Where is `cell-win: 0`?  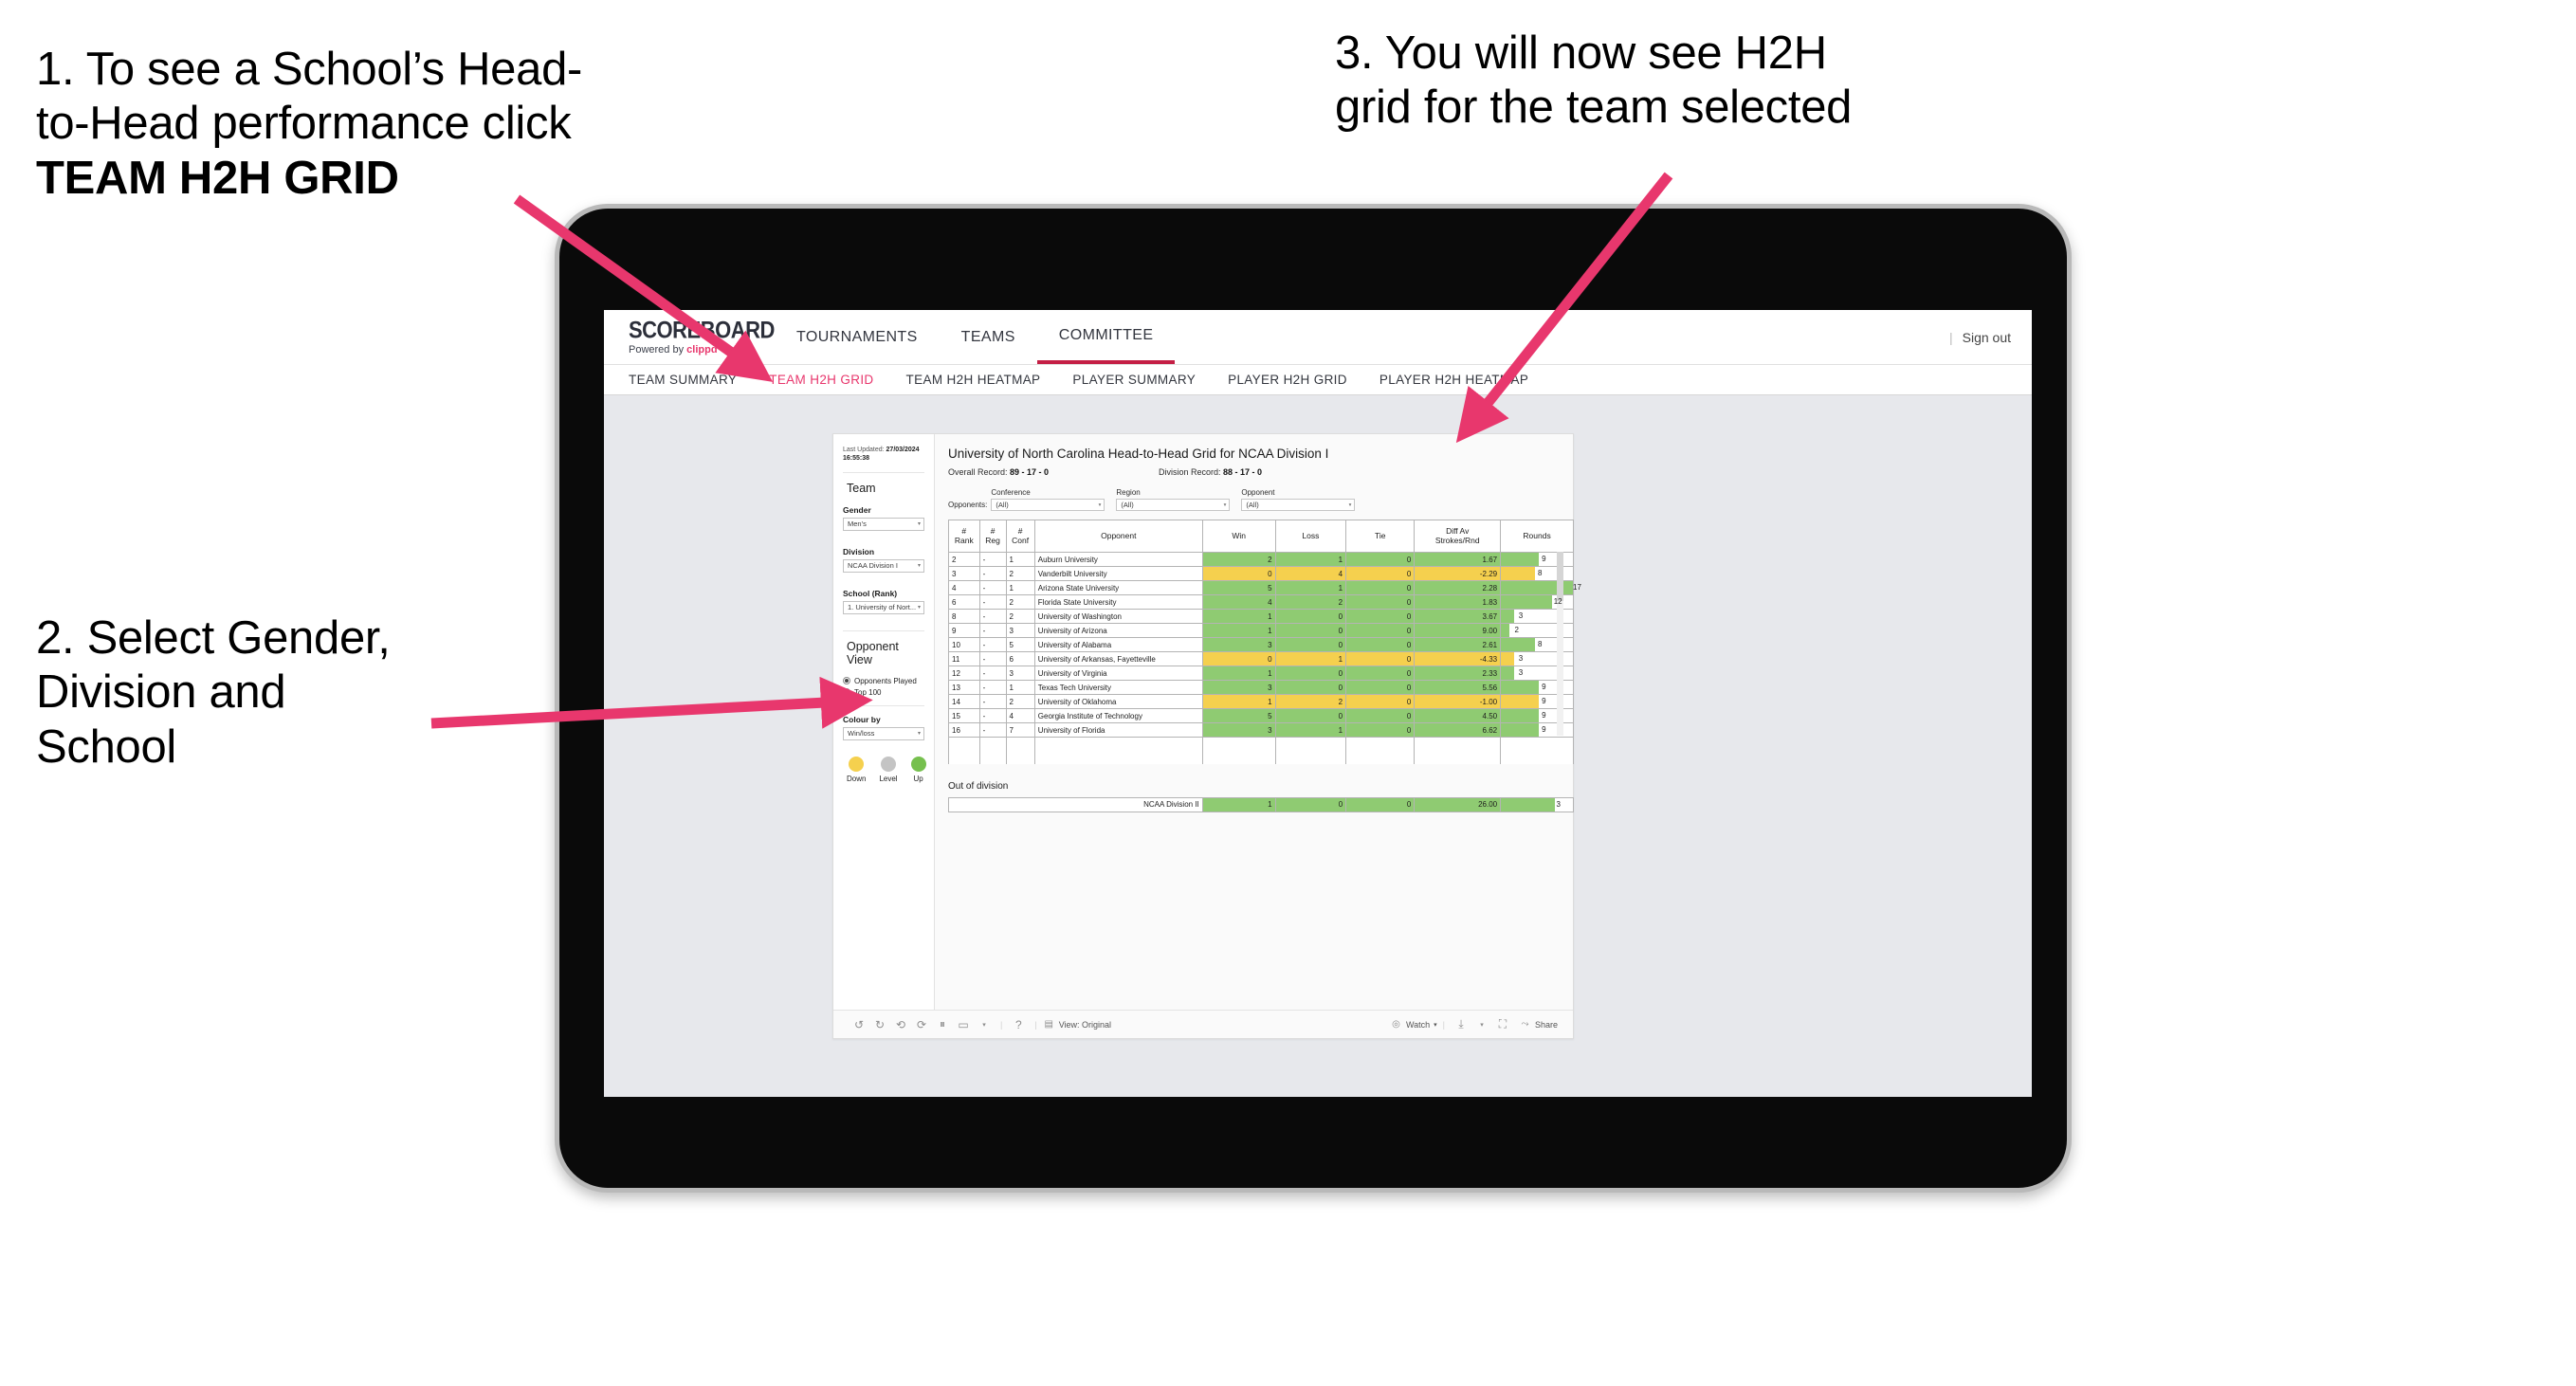
cell-win: 0 is located at coordinates (1238, 658).